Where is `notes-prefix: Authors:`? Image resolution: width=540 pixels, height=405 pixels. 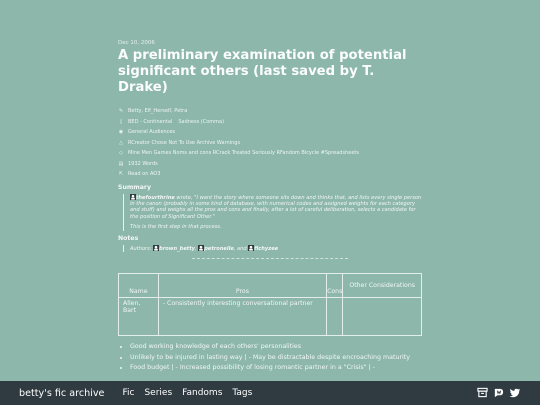
notes-prefix: Authors: is located at coordinates (142, 248).